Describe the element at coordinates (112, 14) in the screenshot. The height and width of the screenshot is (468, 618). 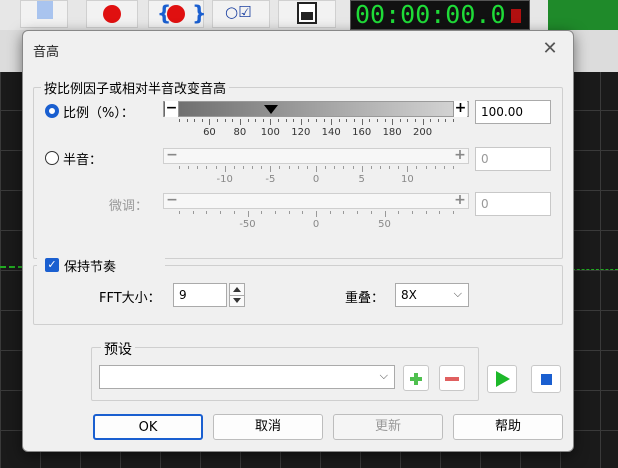
I see `record-button` at that location.